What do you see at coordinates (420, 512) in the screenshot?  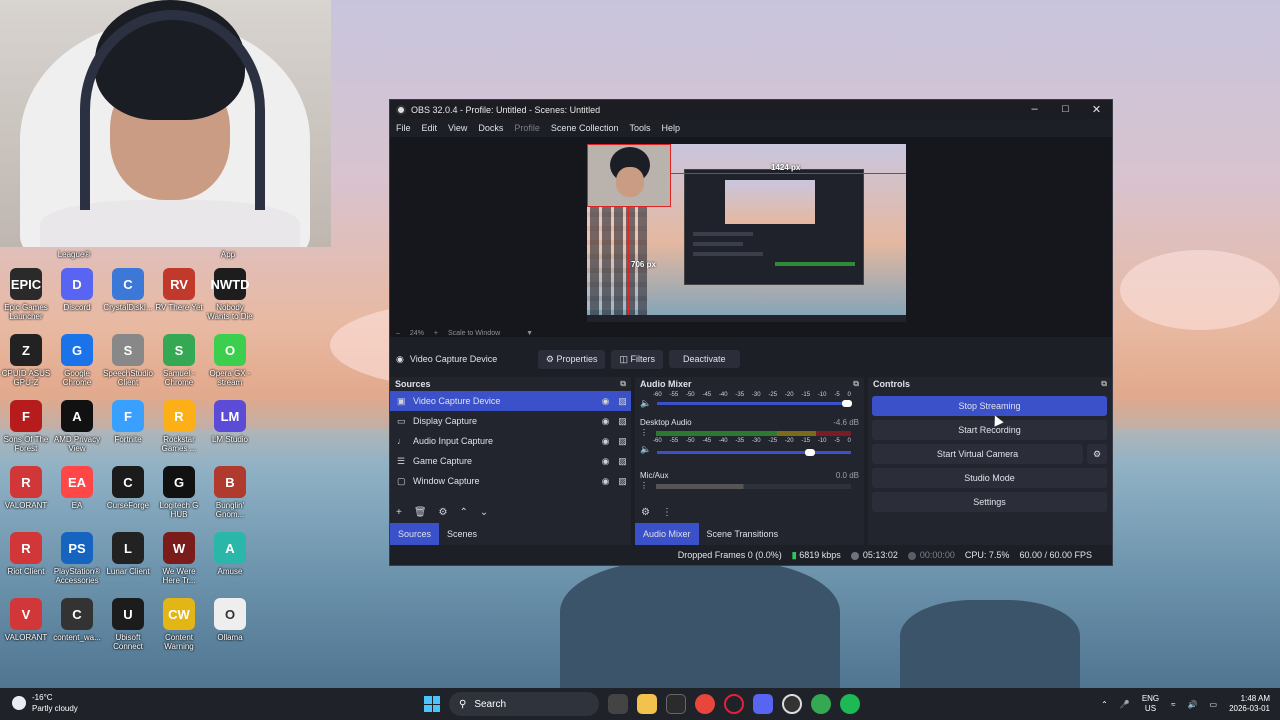 I see `trash-icon: 🗑` at bounding box center [420, 512].